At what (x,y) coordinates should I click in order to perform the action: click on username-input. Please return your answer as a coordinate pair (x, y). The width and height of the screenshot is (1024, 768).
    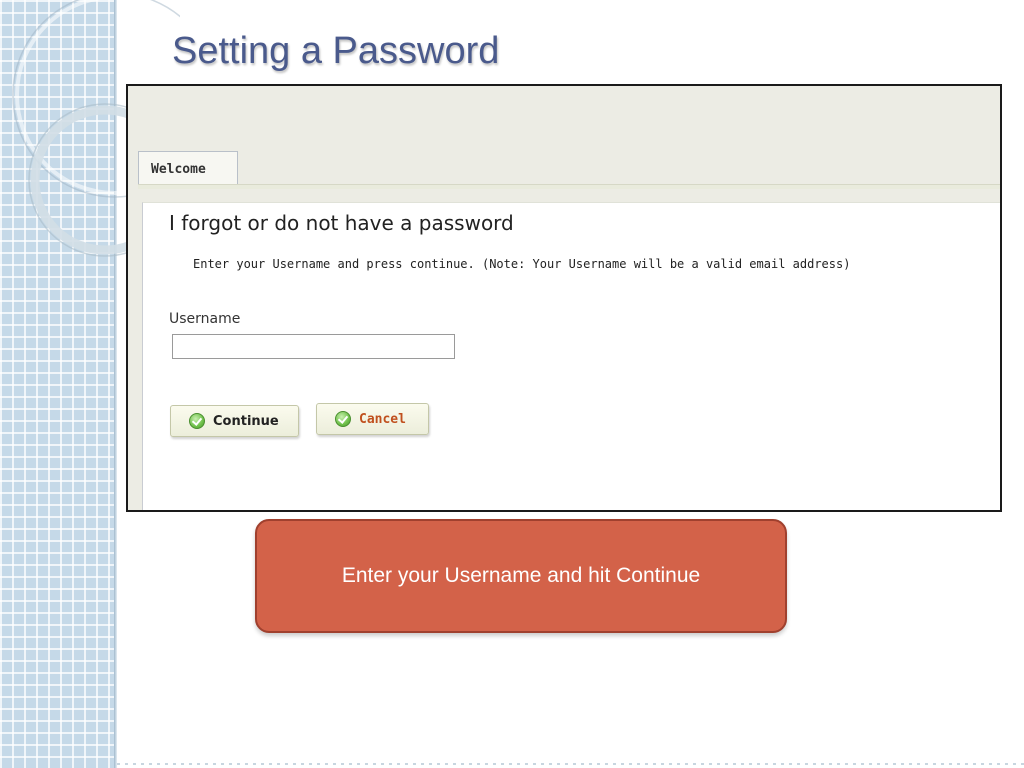
    Looking at the image, I should click on (313, 346).